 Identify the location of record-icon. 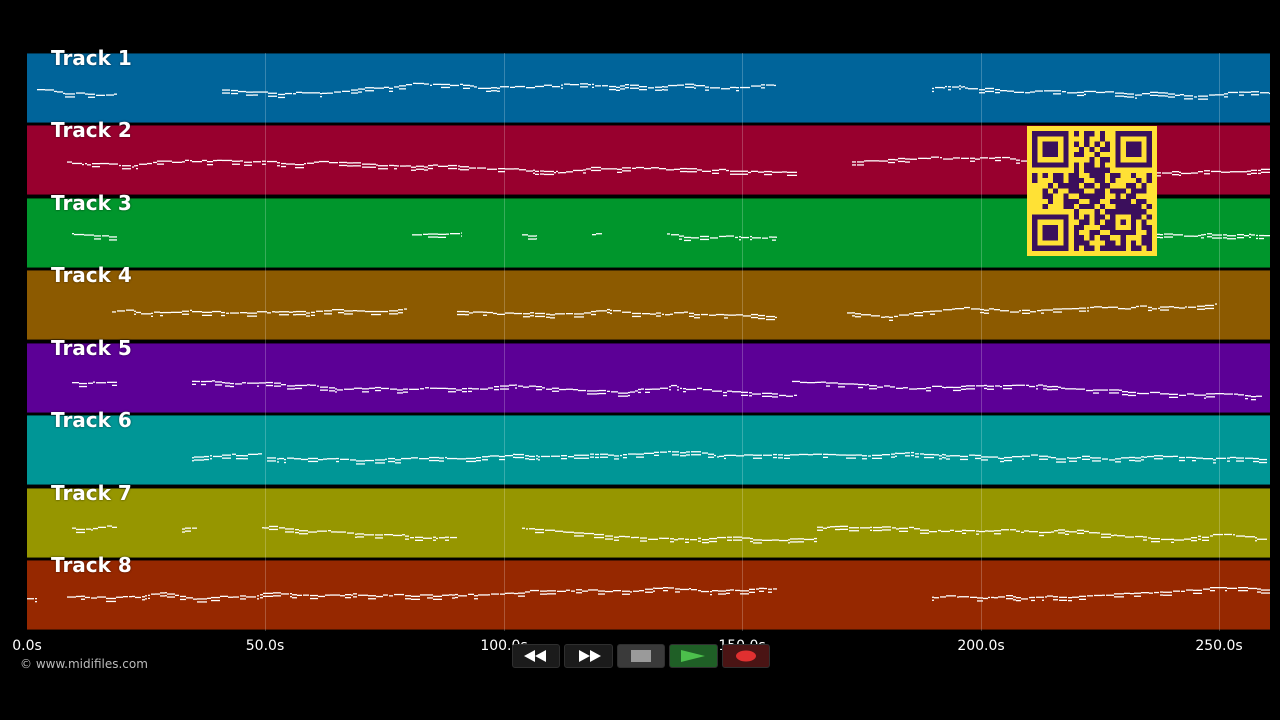
(745, 656).